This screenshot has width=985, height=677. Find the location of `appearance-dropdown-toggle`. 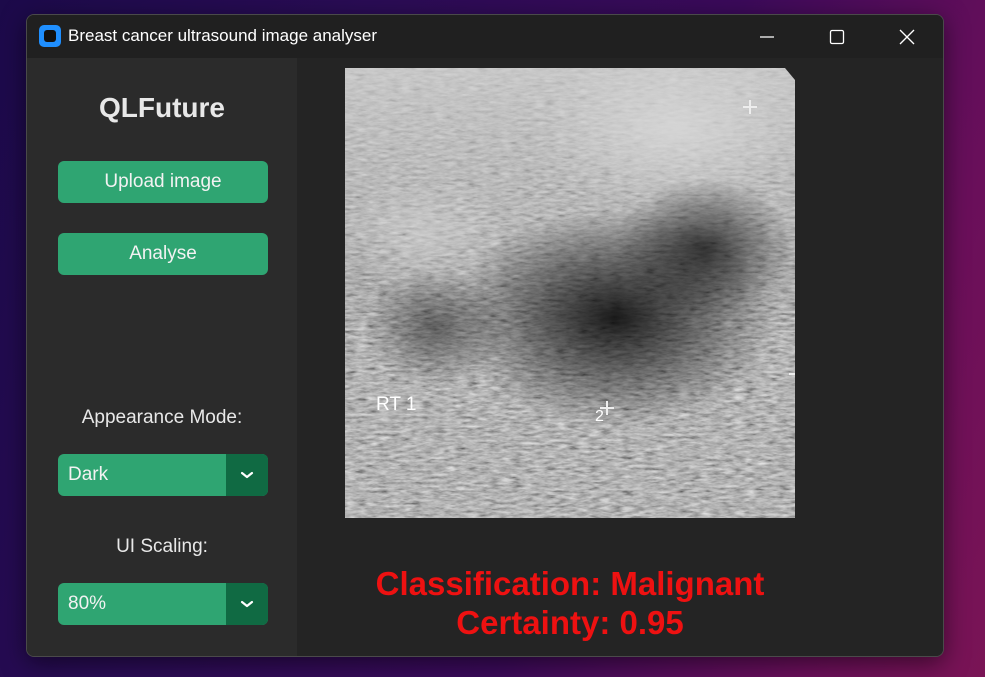

appearance-dropdown-toggle is located at coordinates (247, 475).